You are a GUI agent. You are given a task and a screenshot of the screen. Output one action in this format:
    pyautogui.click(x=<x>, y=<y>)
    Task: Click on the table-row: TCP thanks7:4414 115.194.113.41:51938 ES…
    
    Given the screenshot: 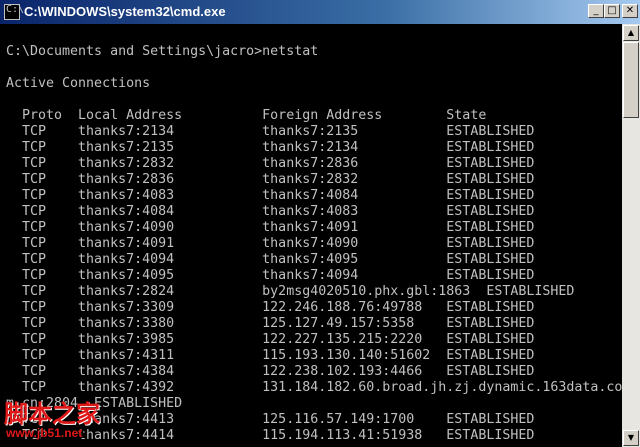 What is the action you would take?
    pyautogui.click(x=270, y=435)
    